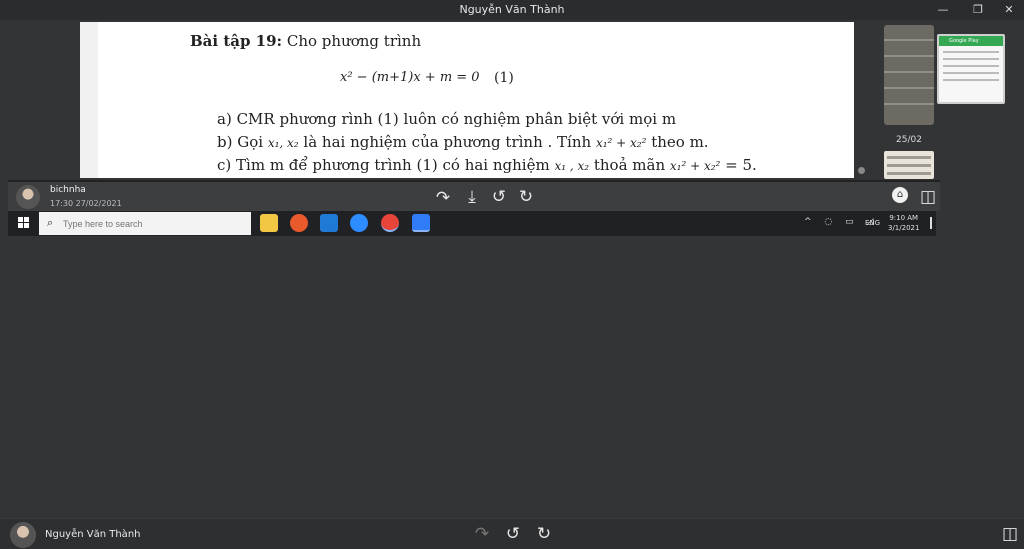 Image resolution: width=1024 pixels, height=549 pixels. What do you see at coordinates (971, 69) in the screenshot?
I see `thumbnail-google-play: Google Play` at bounding box center [971, 69].